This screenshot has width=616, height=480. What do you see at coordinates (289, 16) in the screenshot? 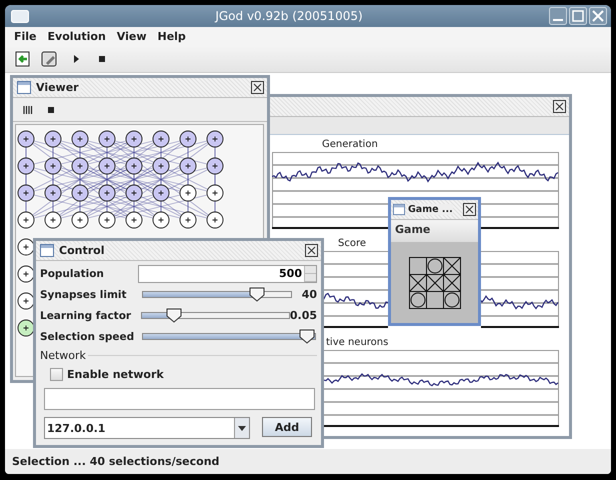
I see `window-title: JGod v0.92b (20051005)` at bounding box center [289, 16].